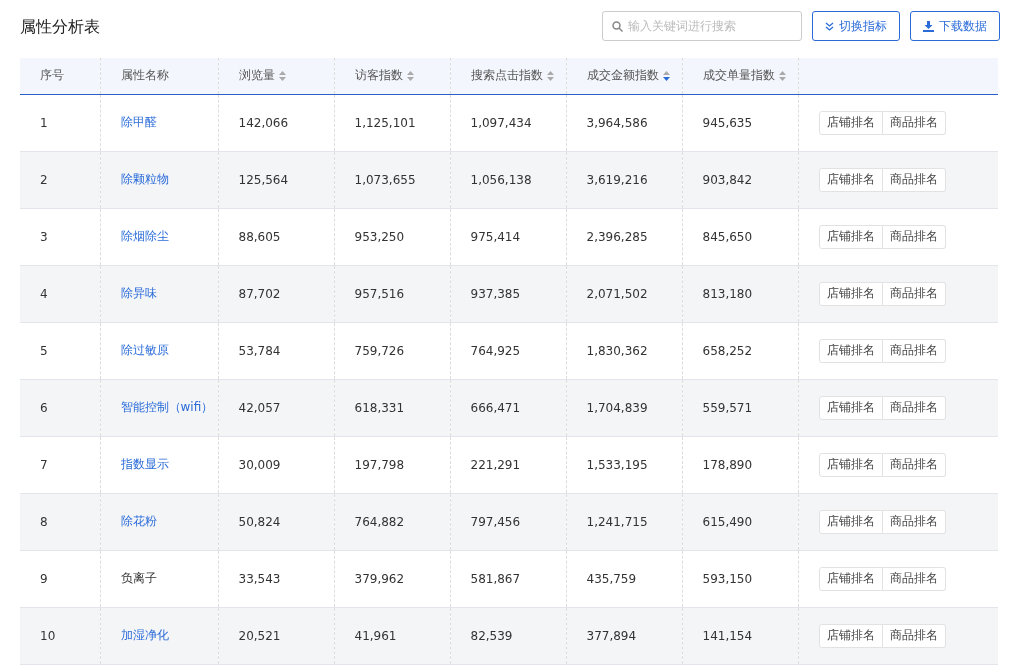  What do you see at coordinates (508, 635) in the screenshot?
I see `table-cell: 82,539` at bounding box center [508, 635].